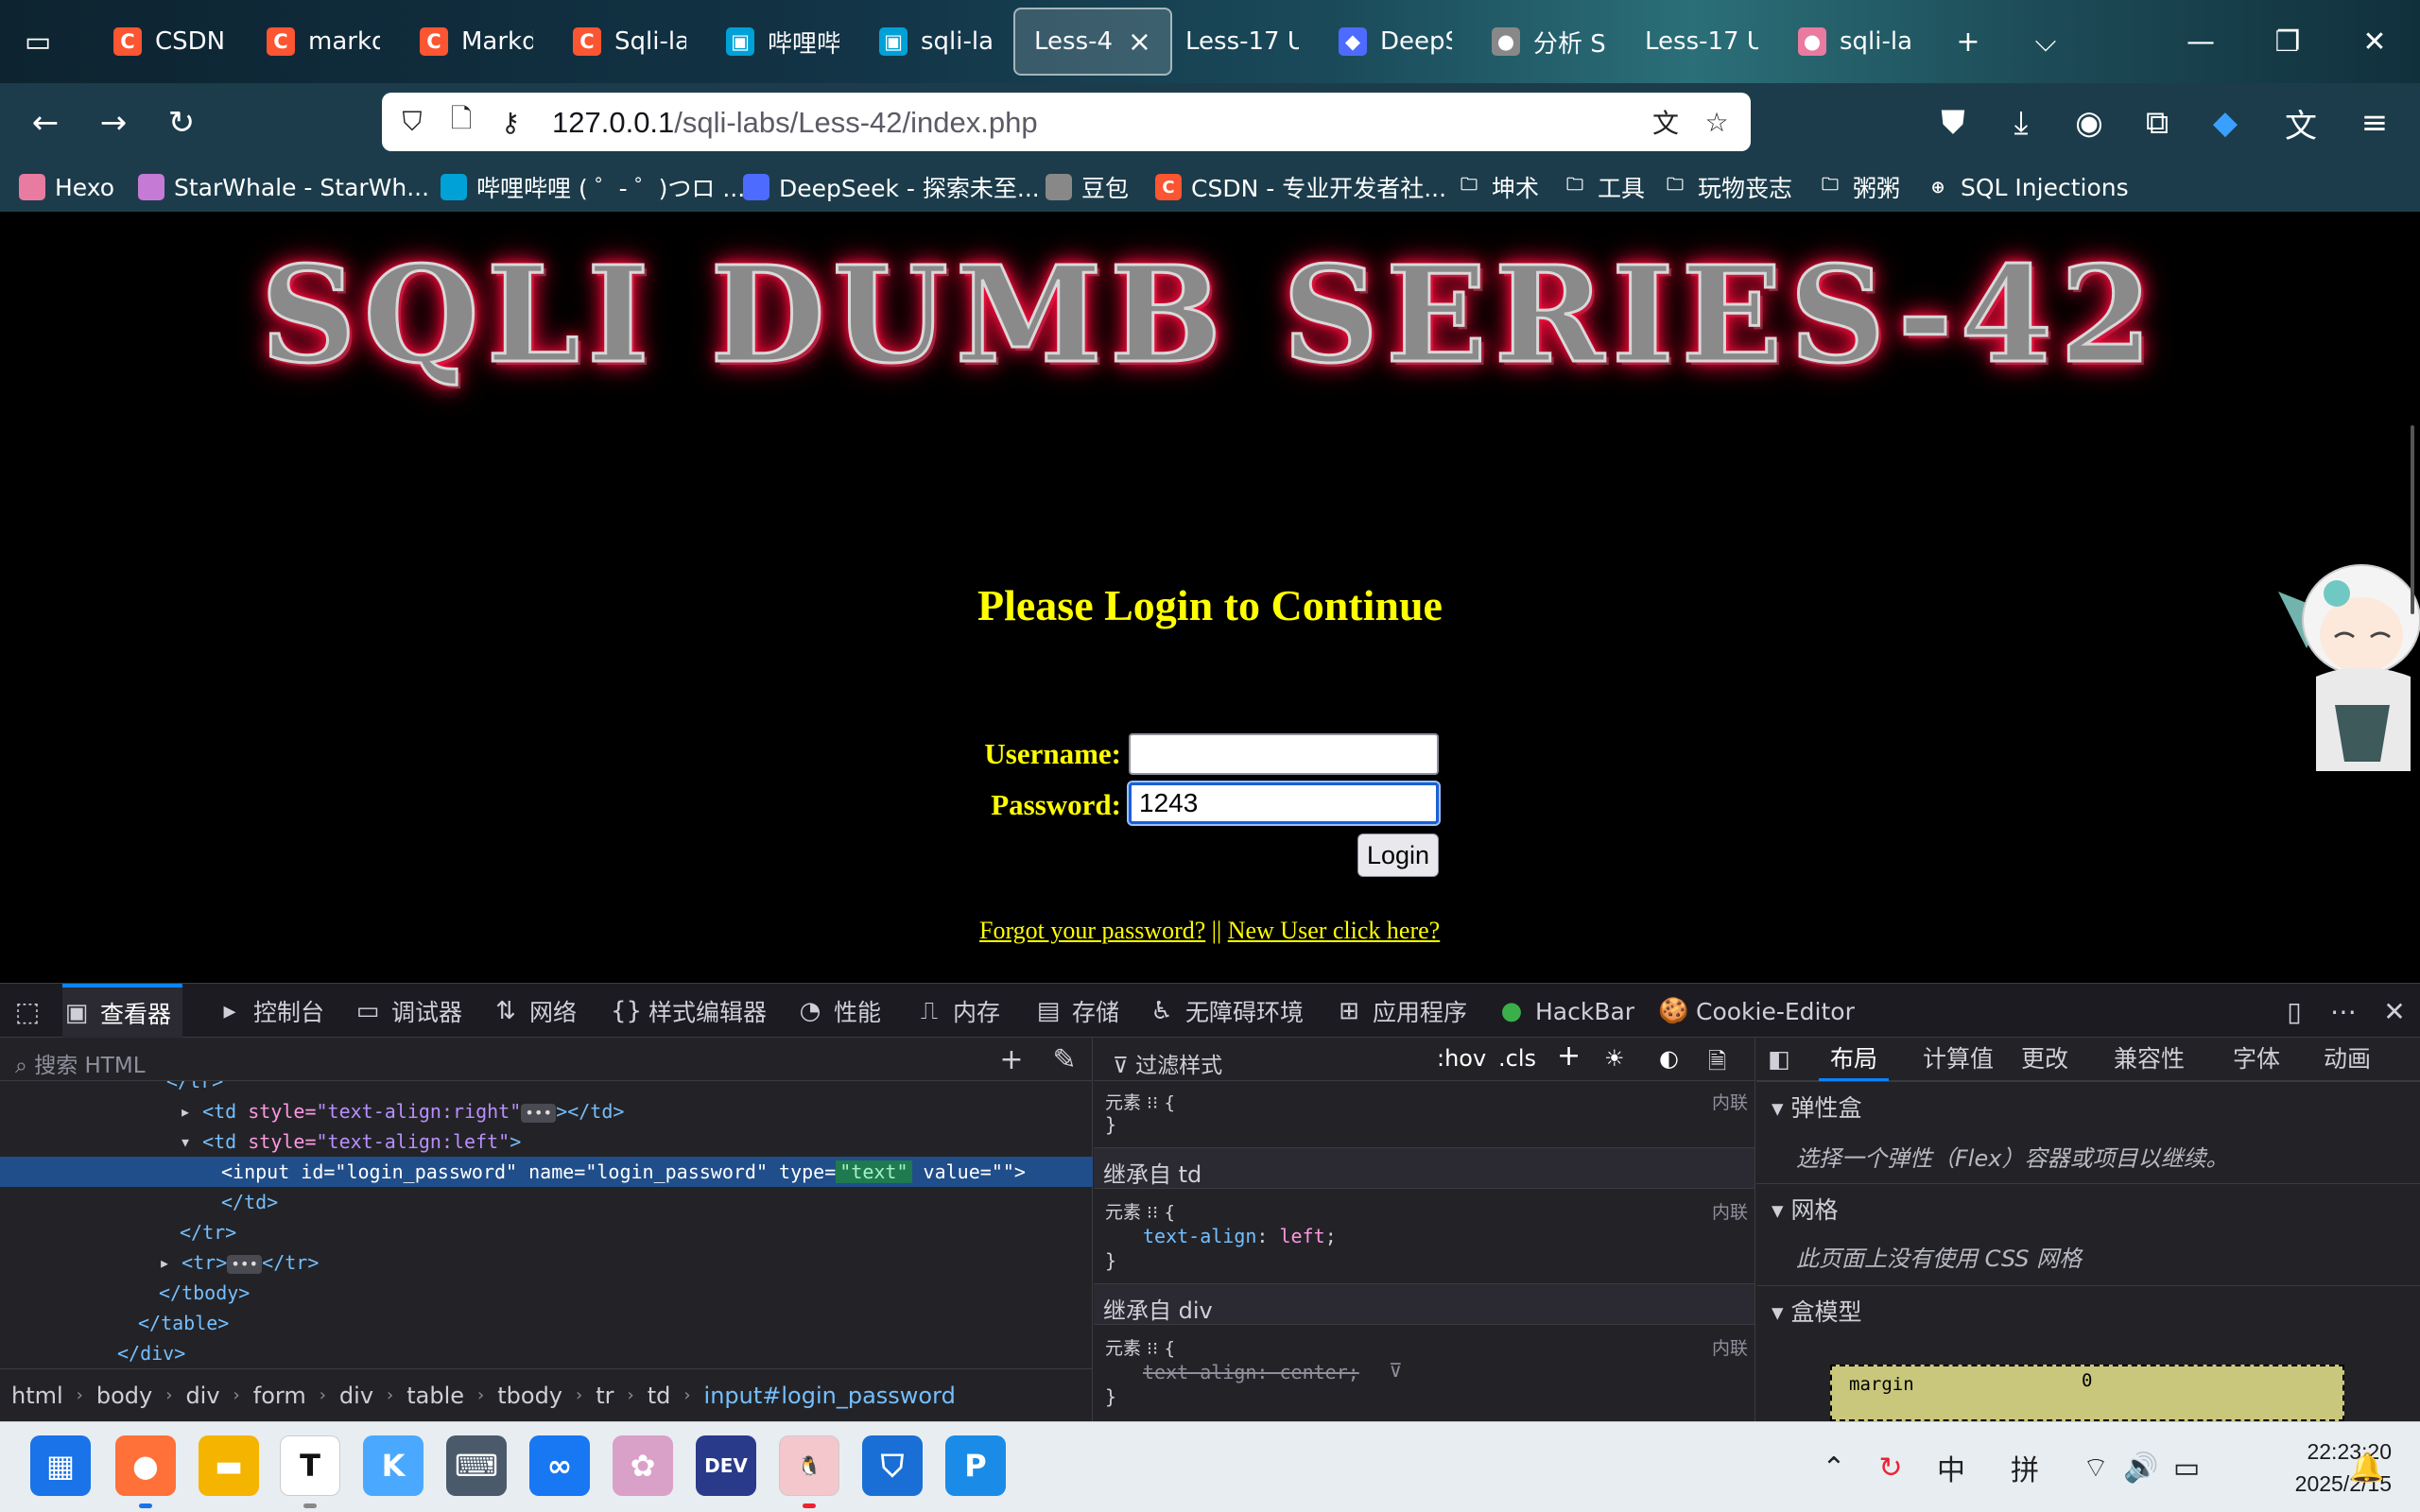 This screenshot has width=2420, height=1512. What do you see at coordinates (1401, 1011) in the screenshot?
I see `devtools-tab: ⊞ 应用程序` at bounding box center [1401, 1011].